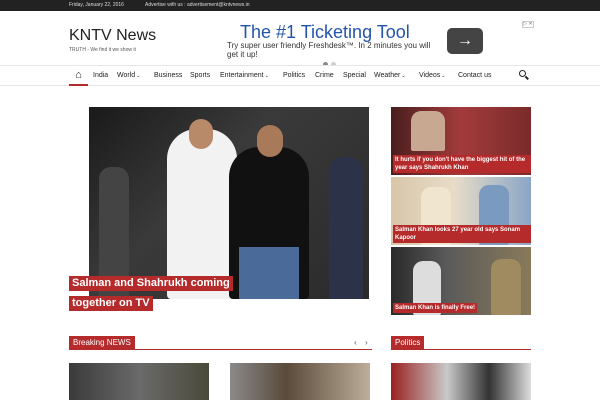 Image resolution: width=600 pixels, height=400 pixels. Describe the element at coordinates (461, 281) in the screenshot. I see `side-story-3: Salman Khan is finally Free!` at that location.